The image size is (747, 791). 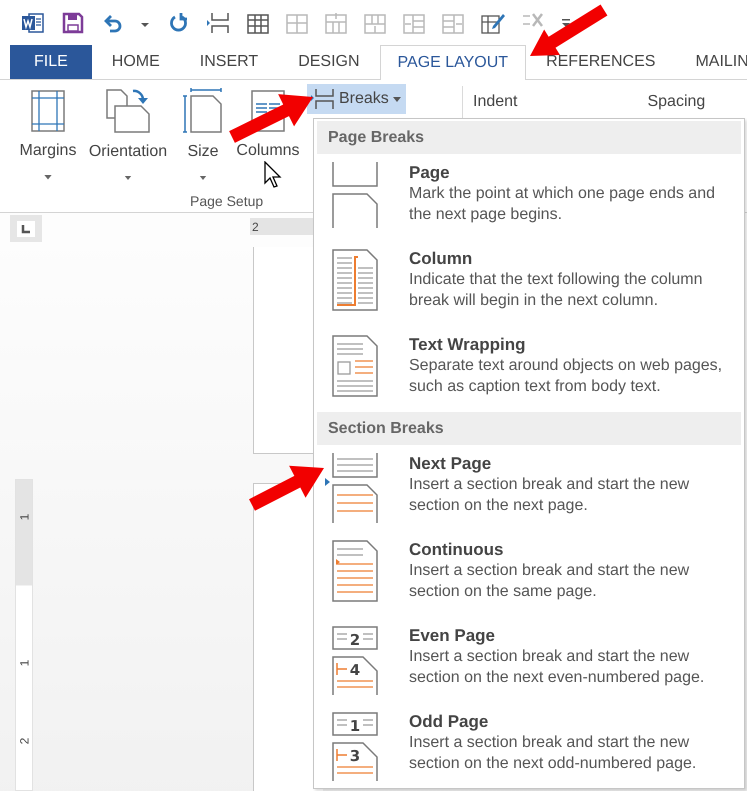 What do you see at coordinates (441, 258) in the screenshot?
I see `menu-item-title: Column` at bounding box center [441, 258].